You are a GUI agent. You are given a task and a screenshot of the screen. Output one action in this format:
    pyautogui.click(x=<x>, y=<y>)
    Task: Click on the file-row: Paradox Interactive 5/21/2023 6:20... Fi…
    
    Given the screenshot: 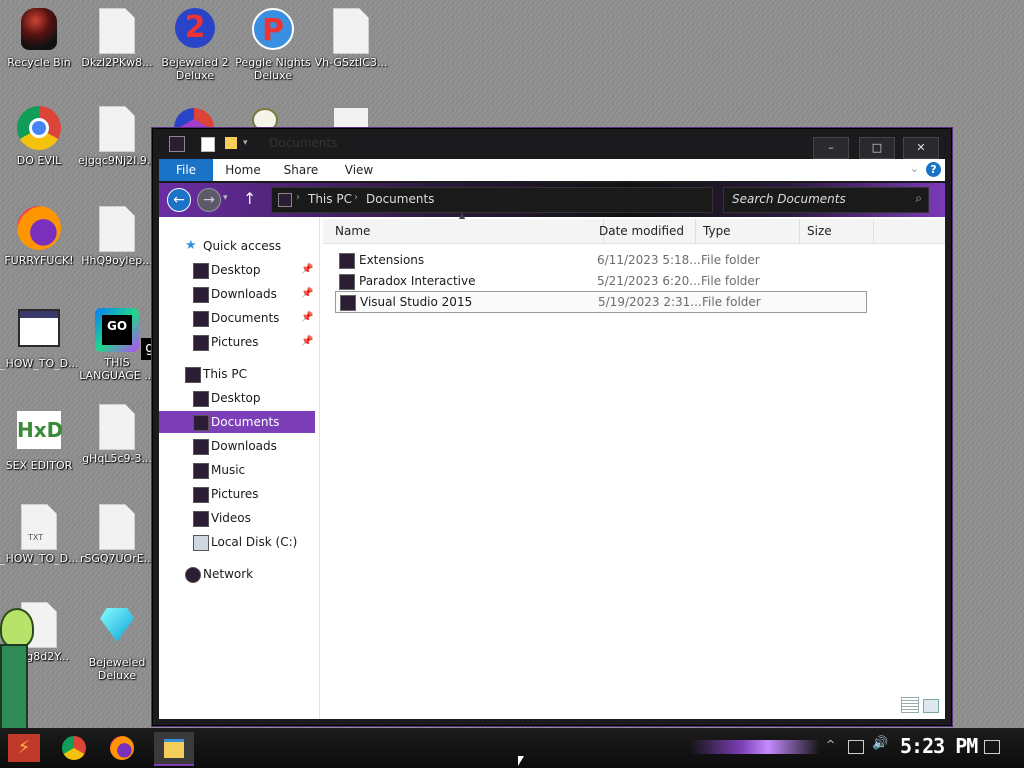 What is the action you would take?
    pyautogui.click(x=600, y=281)
    